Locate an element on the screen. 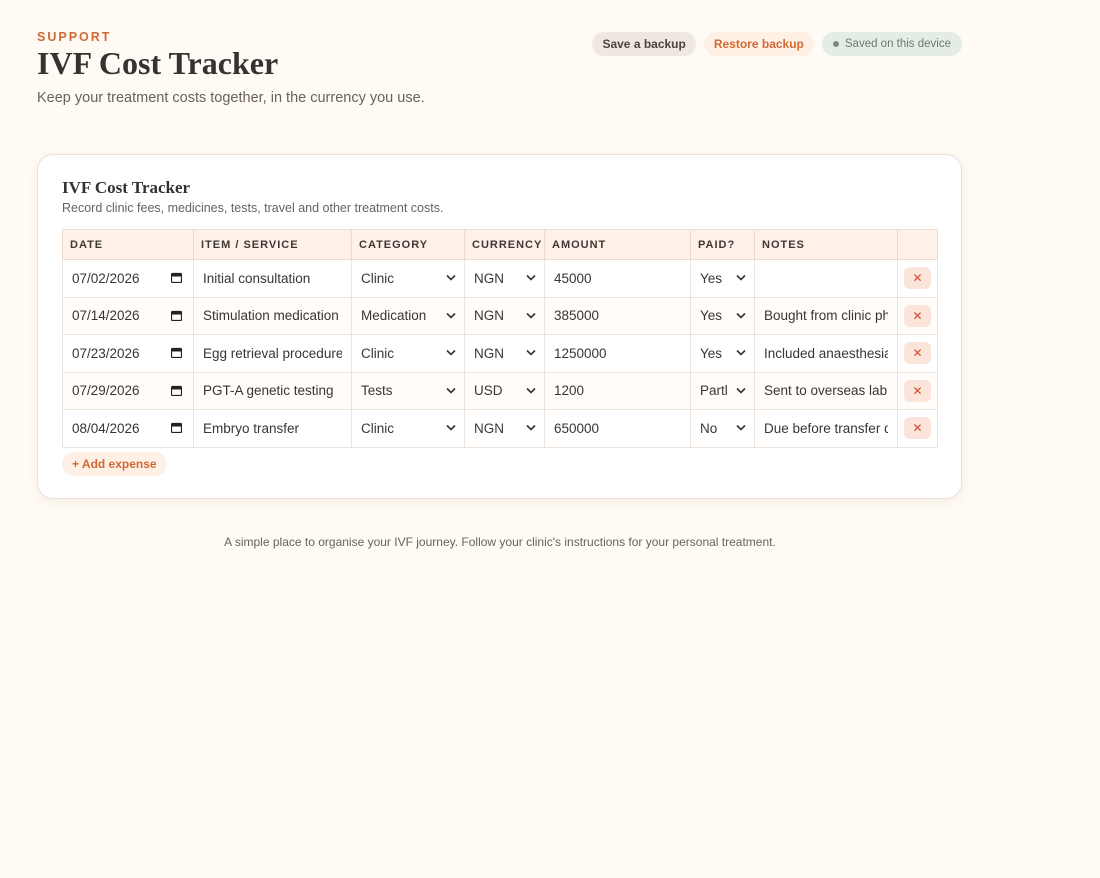 The image size is (1100, 878). item-input: Embryo transfer is located at coordinates (272, 428).